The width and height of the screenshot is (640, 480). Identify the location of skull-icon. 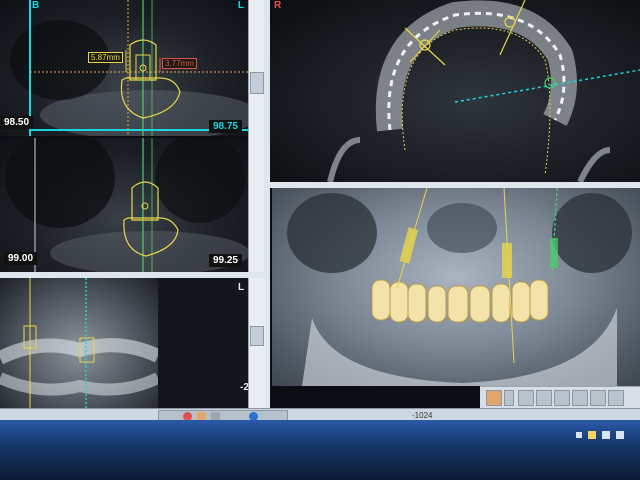
(494, 398).